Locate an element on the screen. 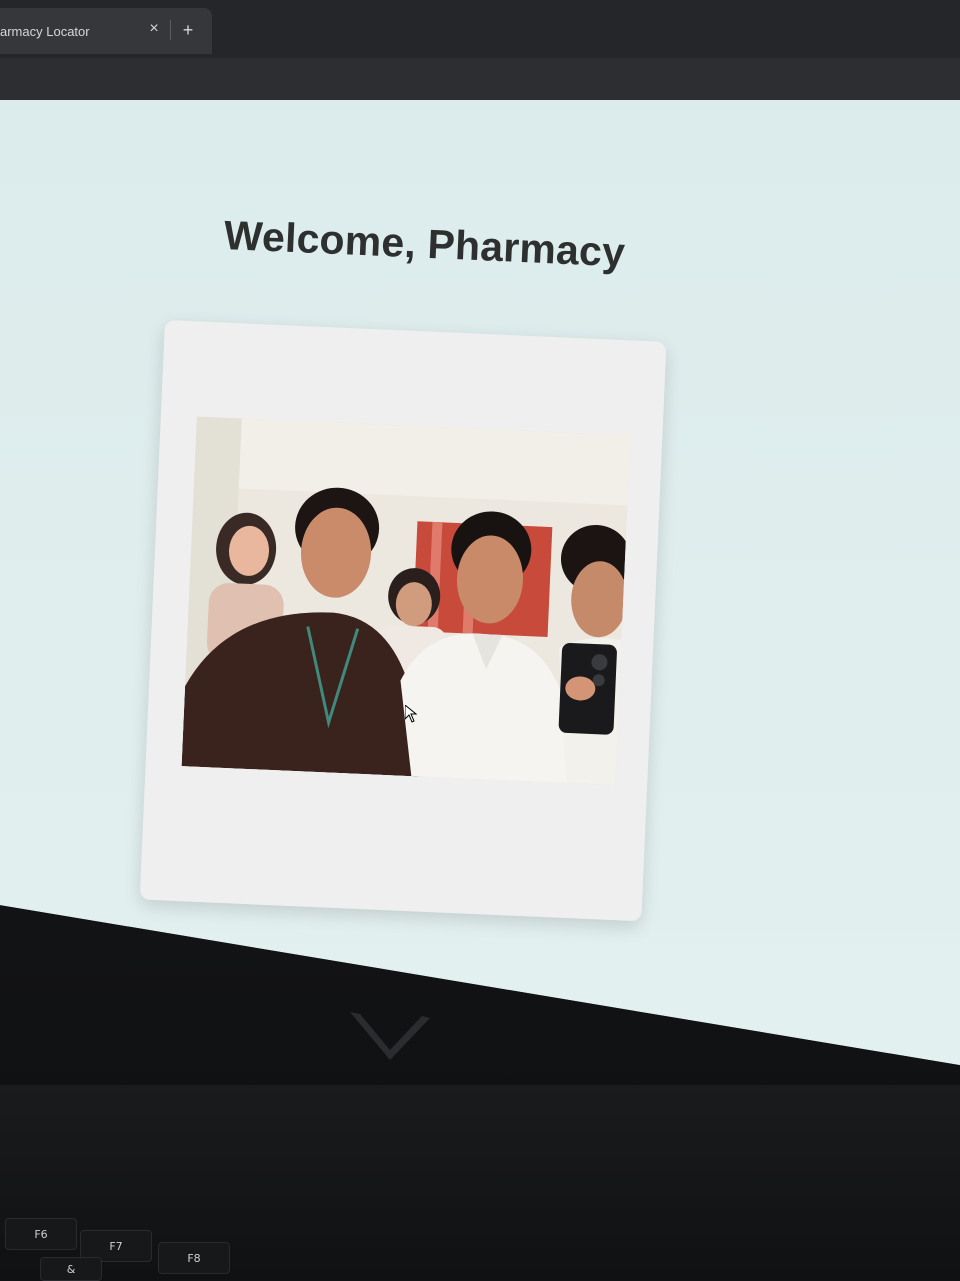 Image resolution: width=960 pixels, height=1281 pixels. page-title: Welcome, Pharmacy is located at coordinates (424, 244).